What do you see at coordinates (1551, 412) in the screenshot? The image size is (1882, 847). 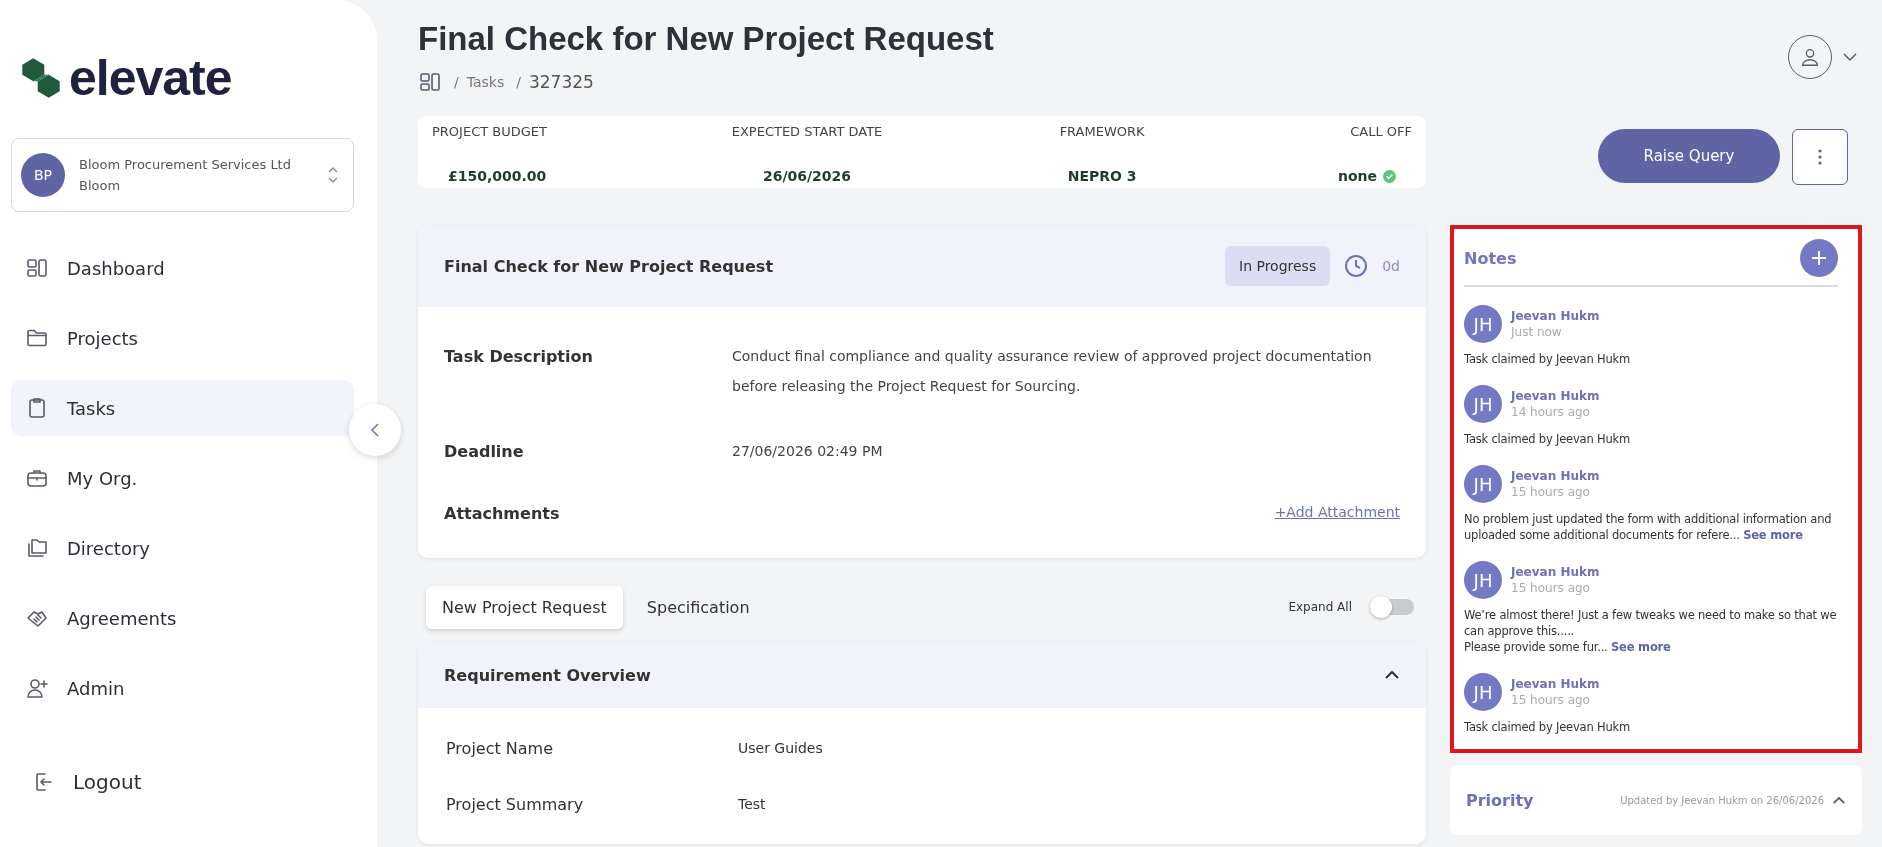 I see `note-time: 14 hours ago` at bounding box center [1551, 412].